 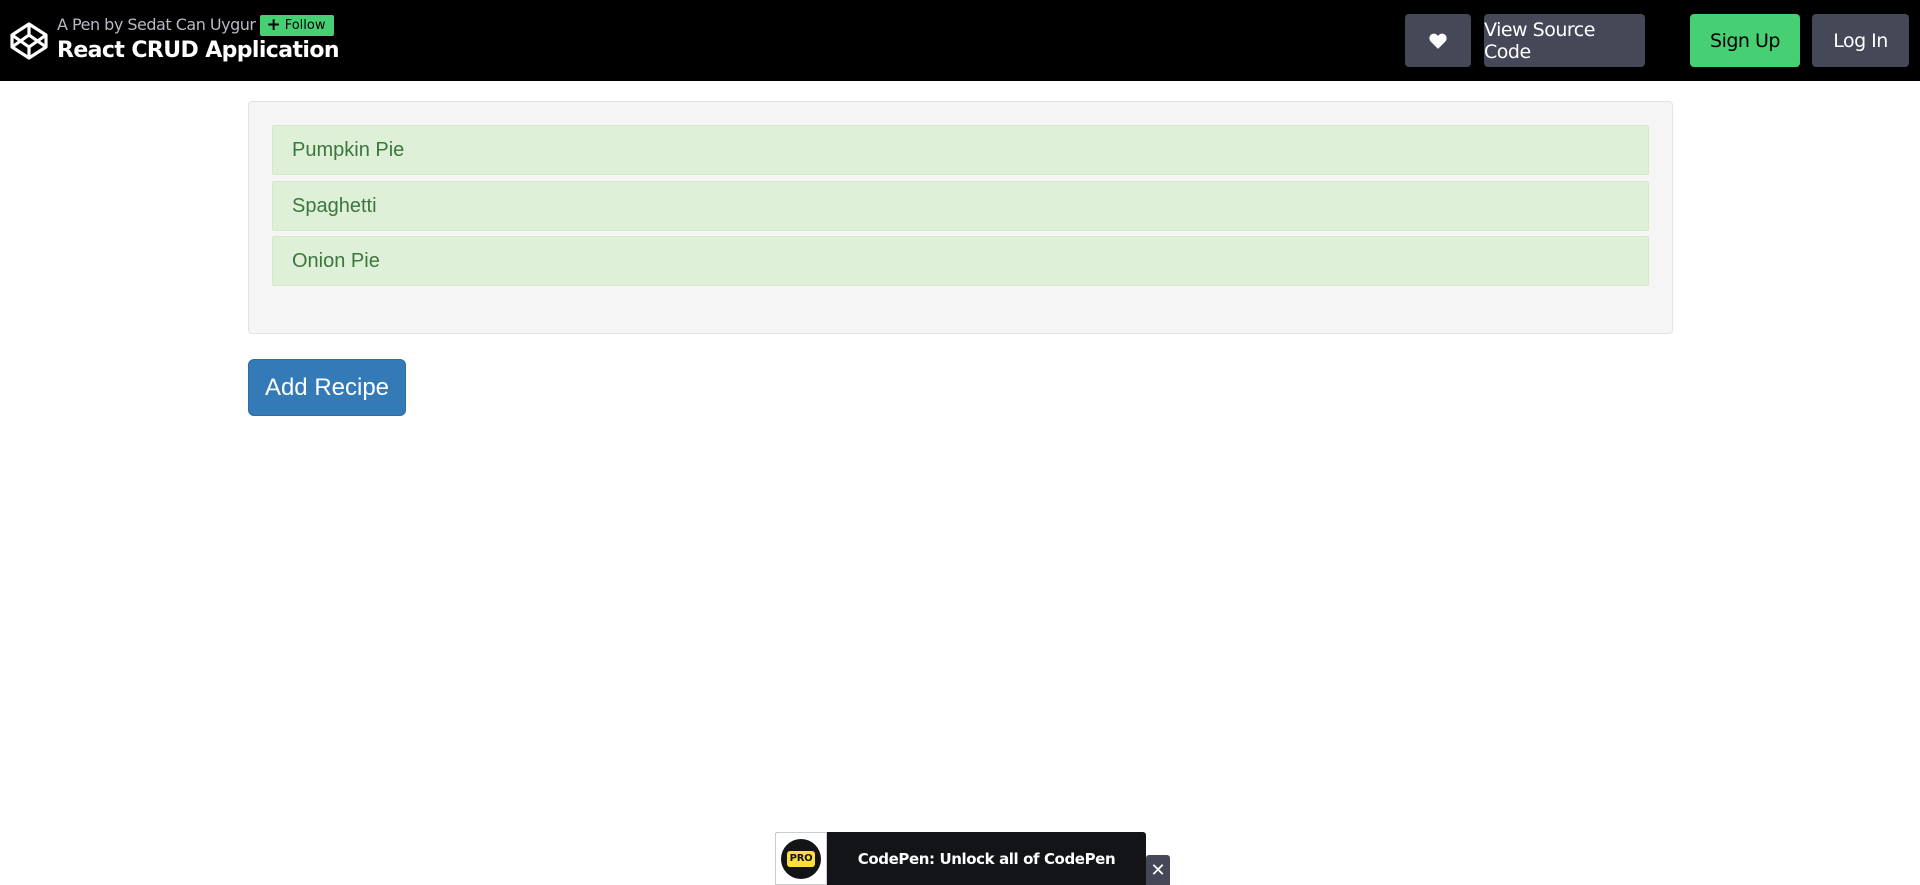 I want to click on pen-meta: A Pen by Sedat Can Uygur + Follow, so click(x=195, y=25).